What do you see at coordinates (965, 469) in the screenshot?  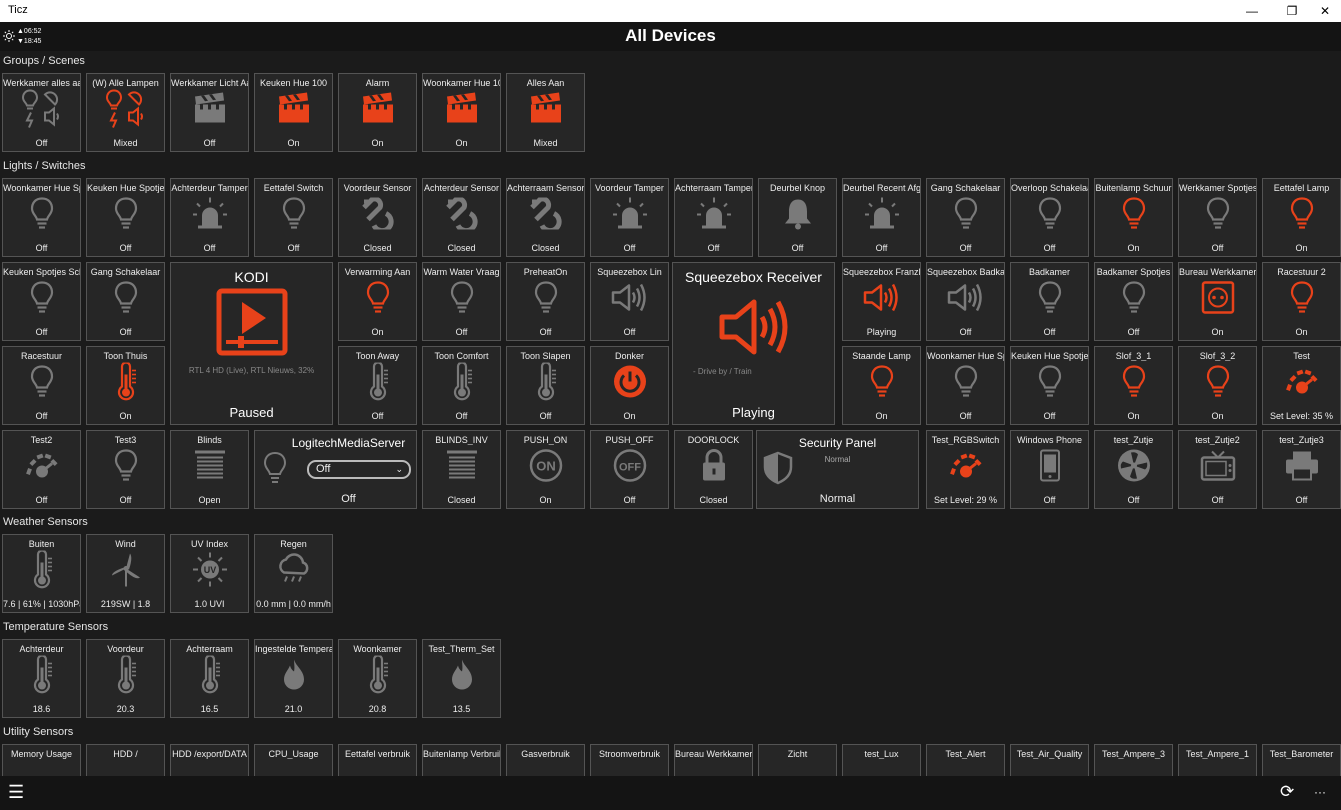 I see `device-tile-test-rgbswitch: Test_RGBSwitch Set Level: 29 %` at bounding box center [965, 469].